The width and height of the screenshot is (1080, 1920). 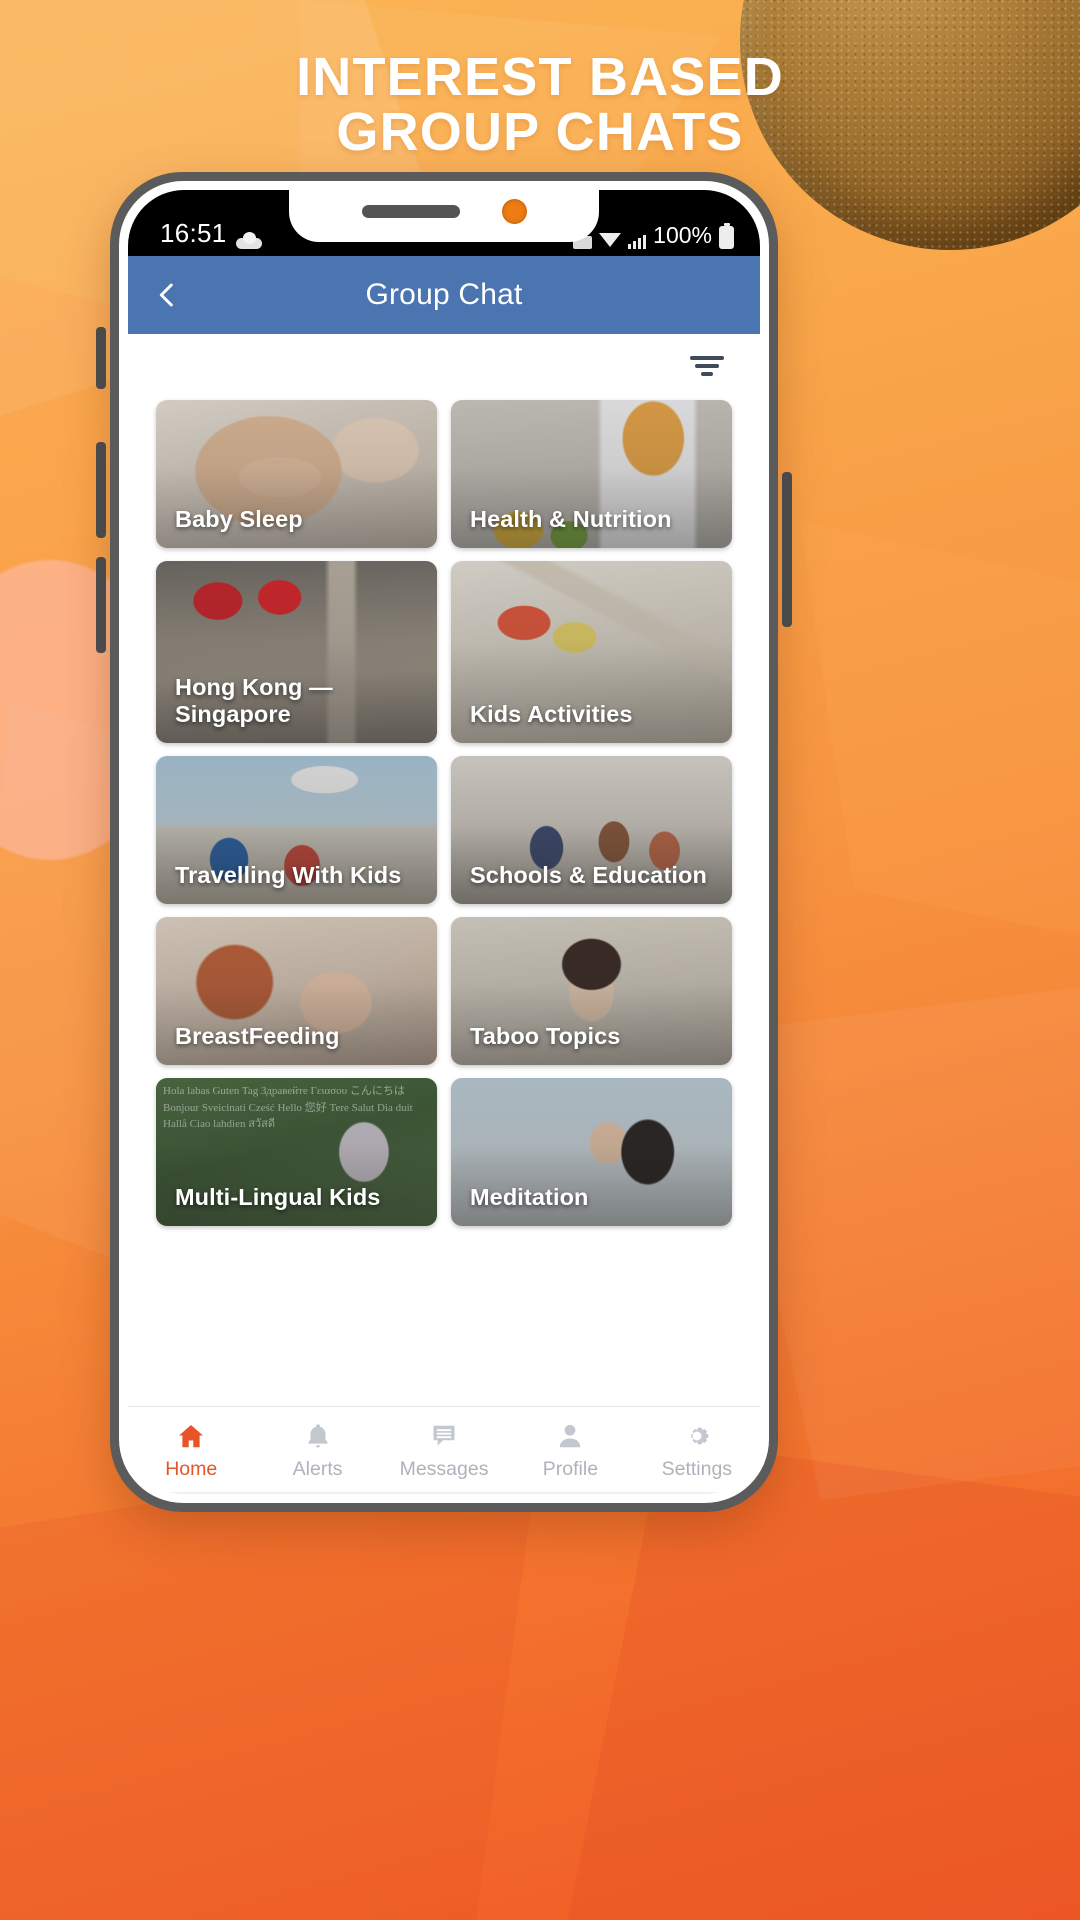 What do you see at coordinates (591, 830) in the screenshot?
I see `group-card: Schools & Education` at bounding box center [591, 830].